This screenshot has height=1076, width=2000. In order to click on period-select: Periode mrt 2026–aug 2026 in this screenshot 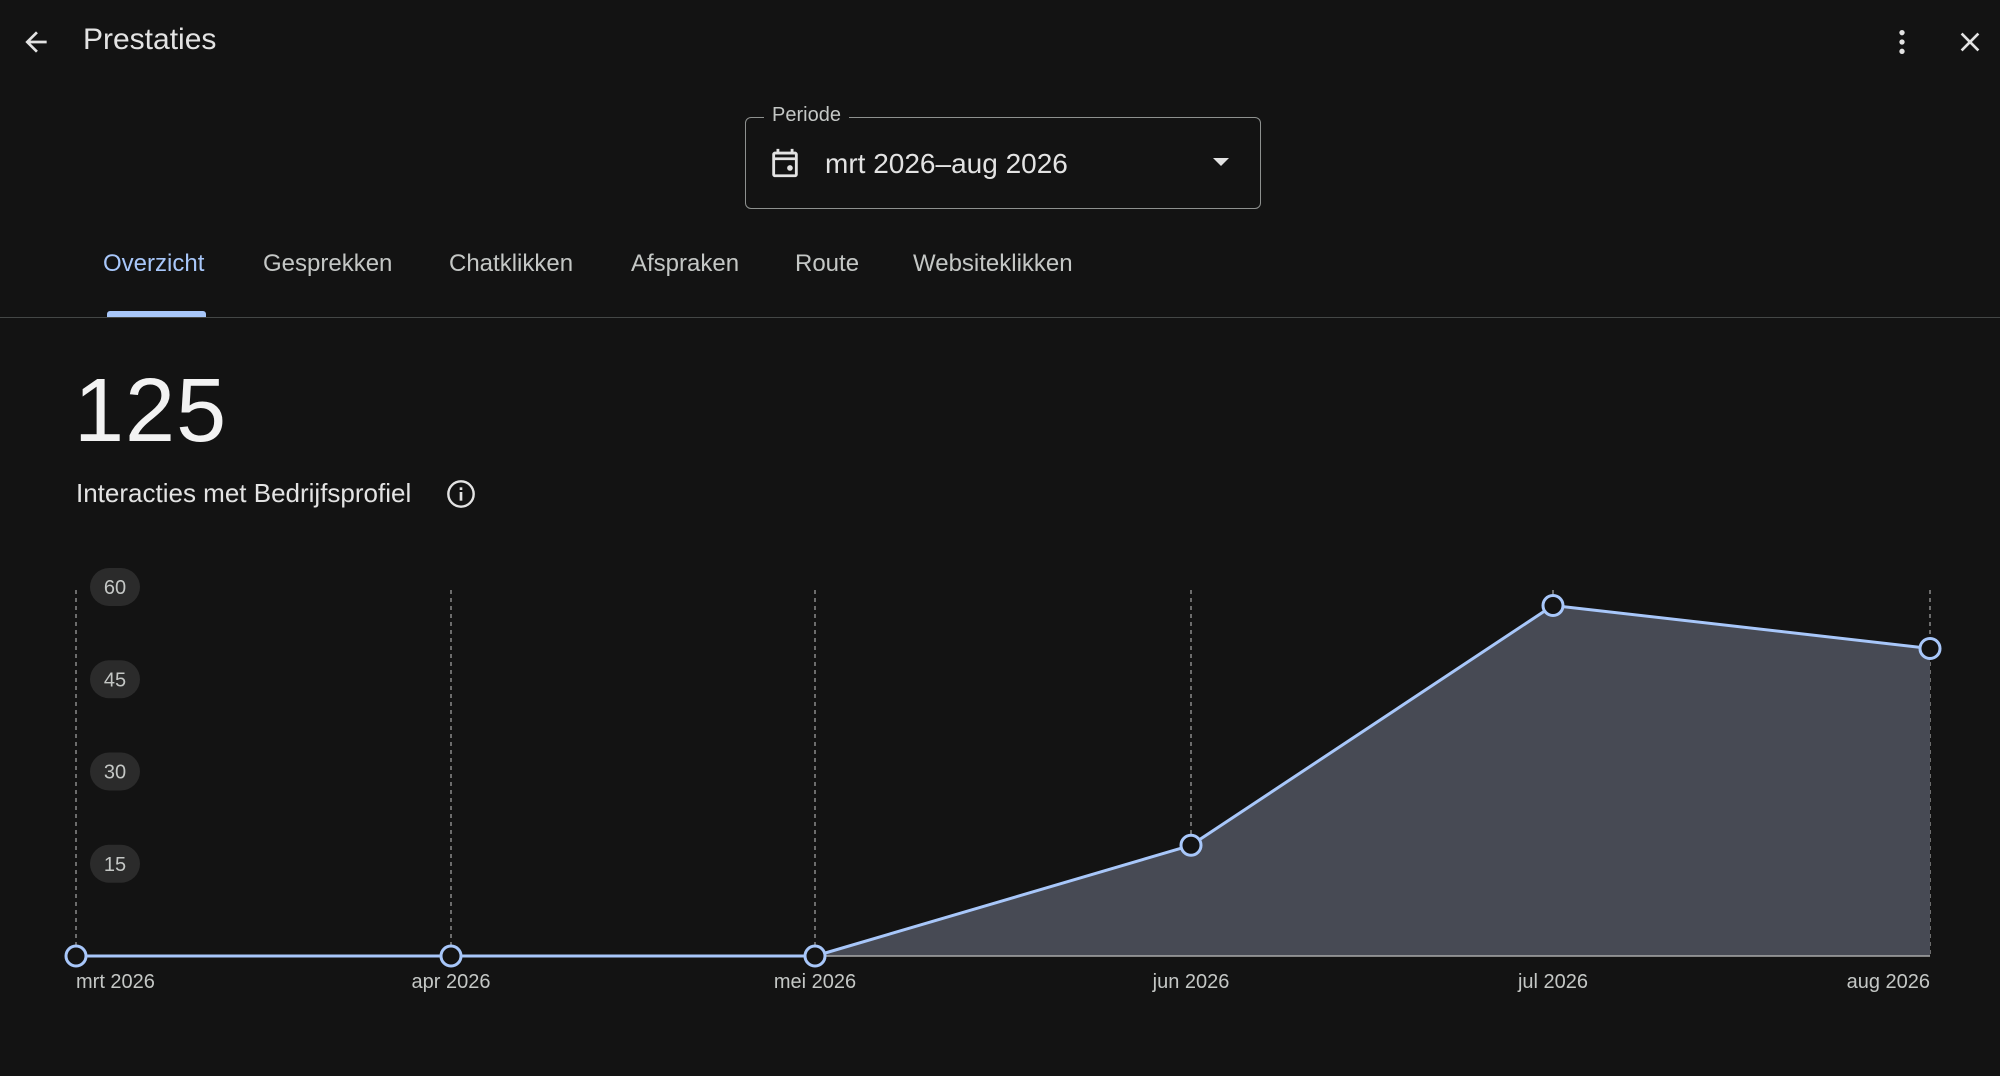, I will do `click(1003, 156)`.